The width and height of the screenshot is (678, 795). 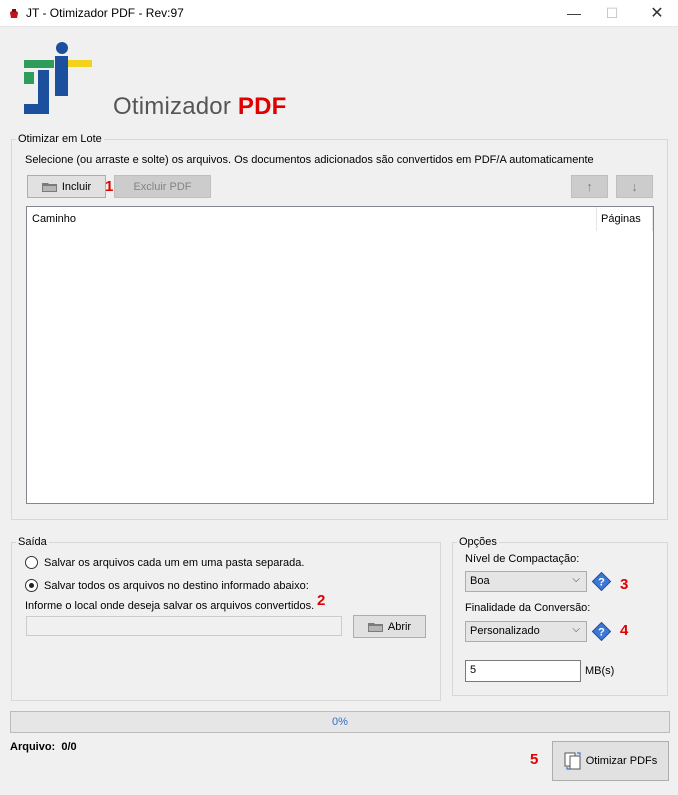 I want to click on destination-path-input, so click(x=184, y=626).